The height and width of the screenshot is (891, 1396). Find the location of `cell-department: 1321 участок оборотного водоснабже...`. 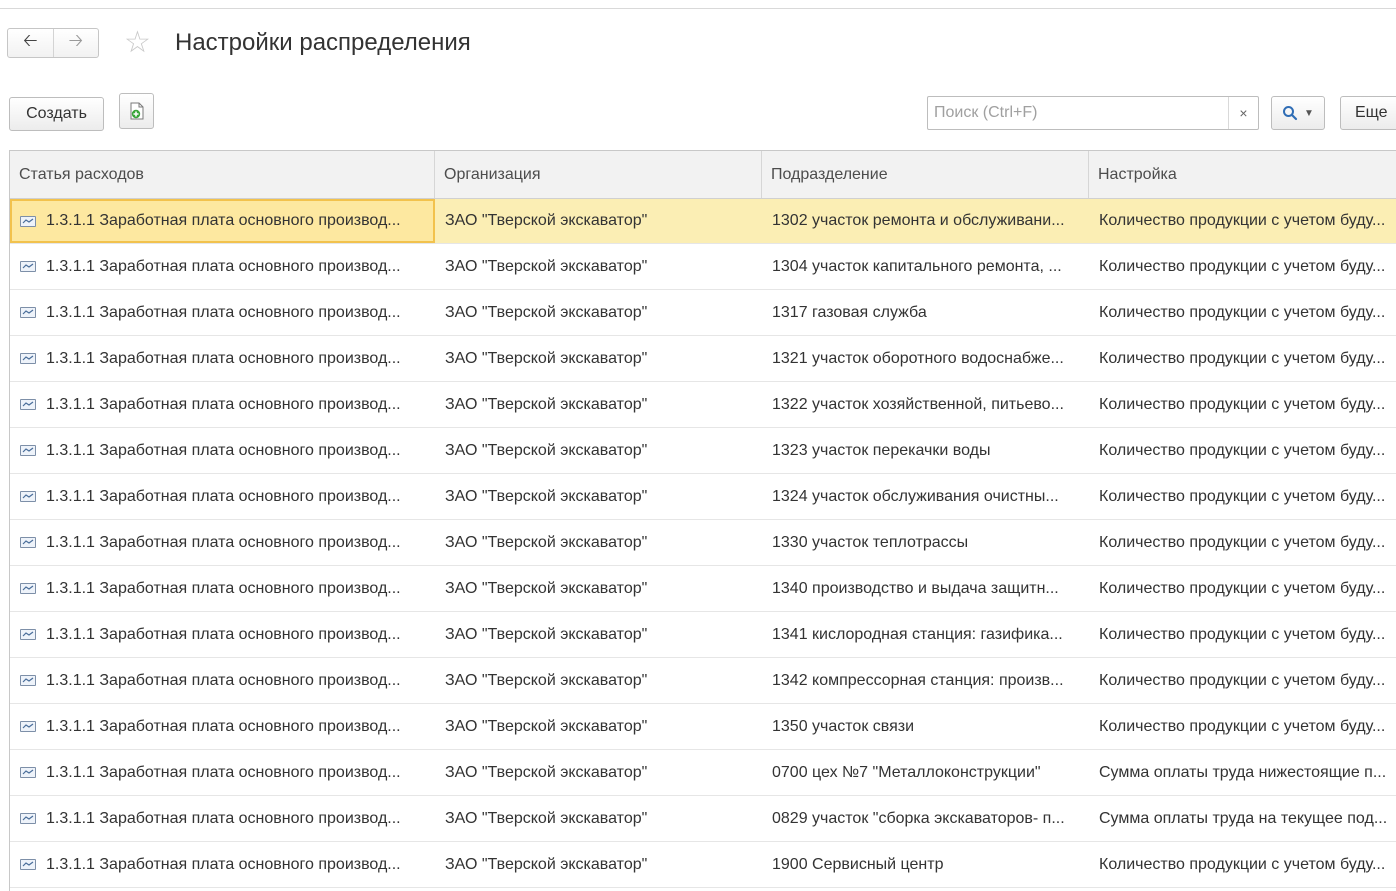

cell-department: 1321 участок оборотного водоснабже... is located at coordinates (925, 358).